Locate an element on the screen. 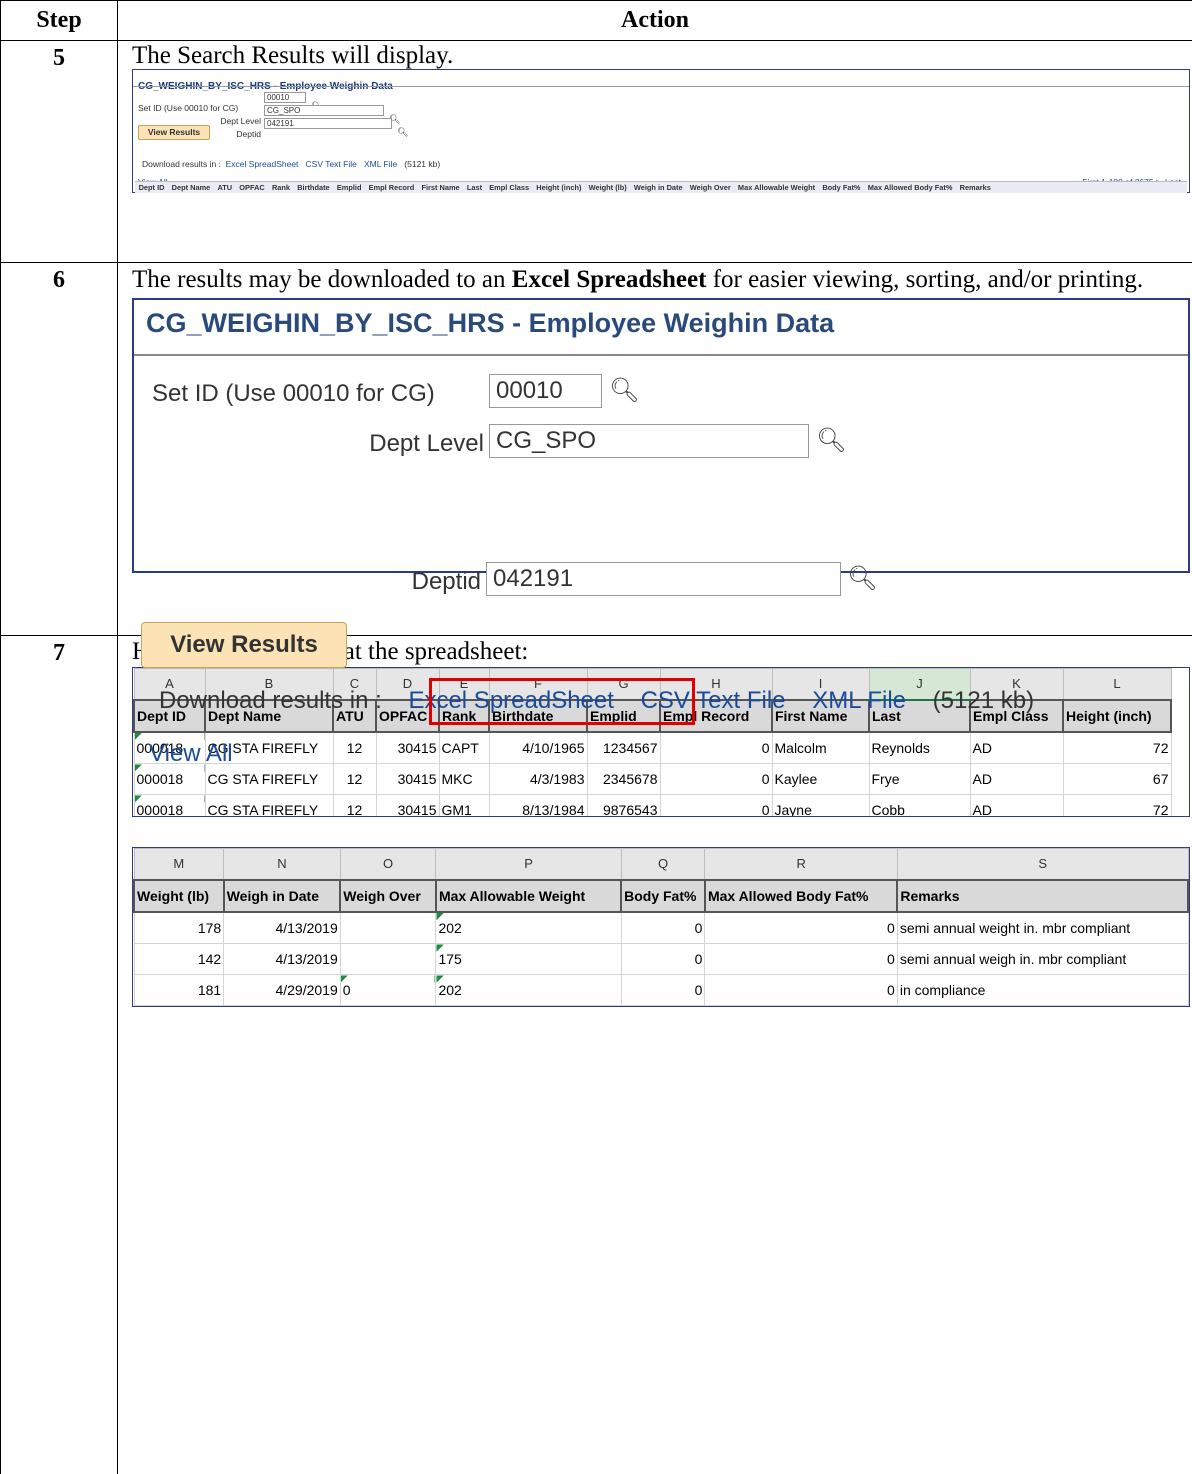  table-cell: 202 is located at coordinates (528, 990).